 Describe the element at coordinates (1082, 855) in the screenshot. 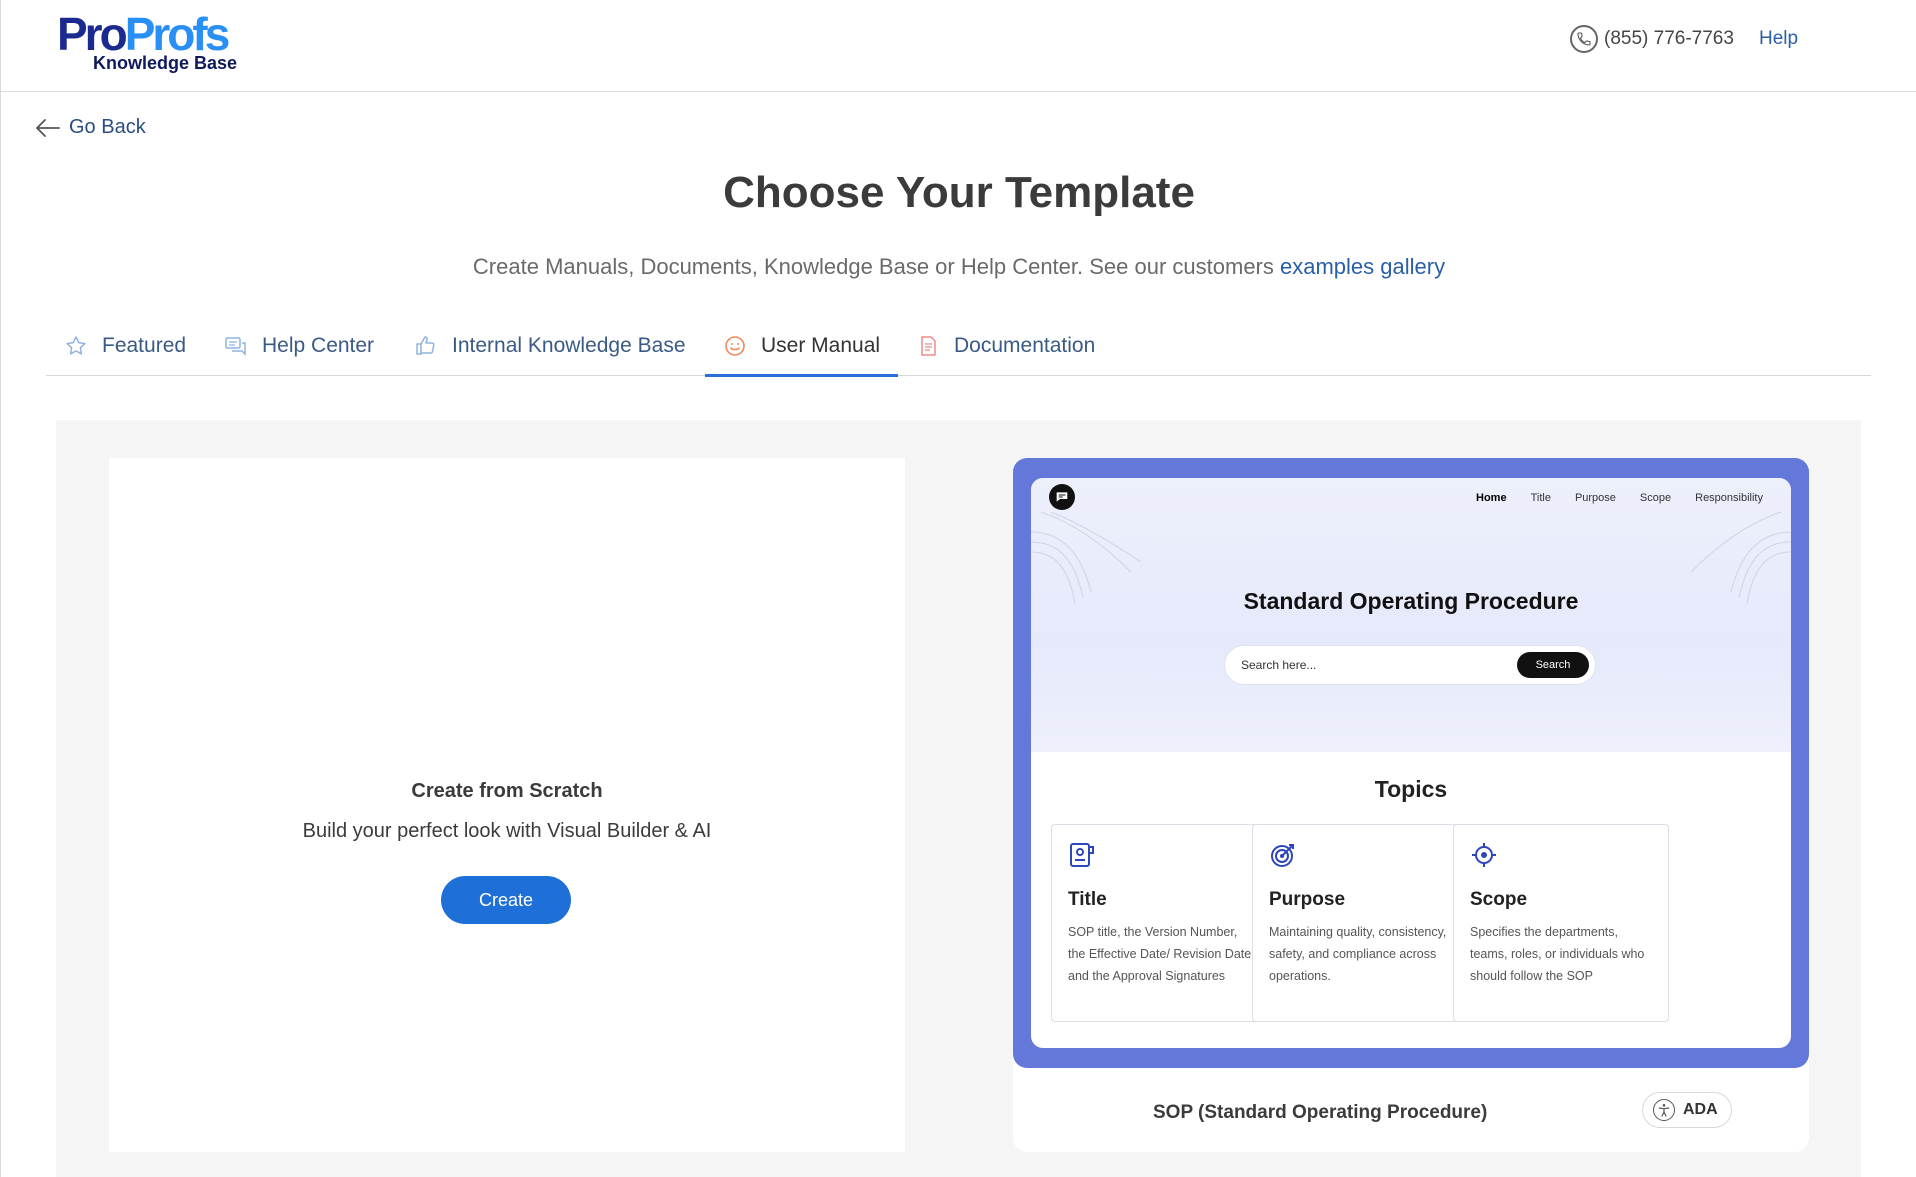

I see `id-card-icon` at that location.